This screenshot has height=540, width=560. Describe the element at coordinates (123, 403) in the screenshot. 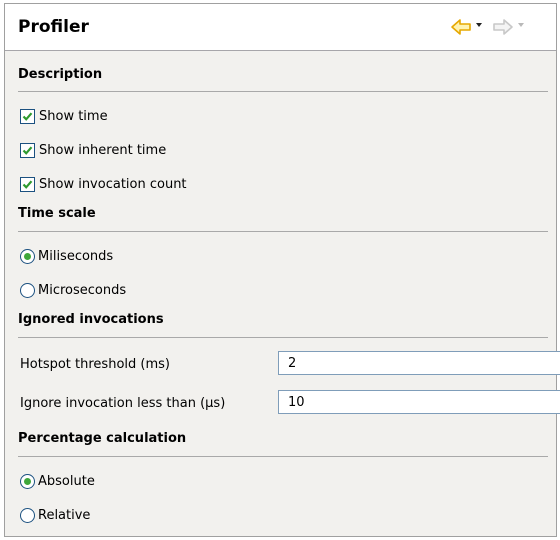

I see `ignore-invocation-label: Ignore invocation less than (µs)` at that location.